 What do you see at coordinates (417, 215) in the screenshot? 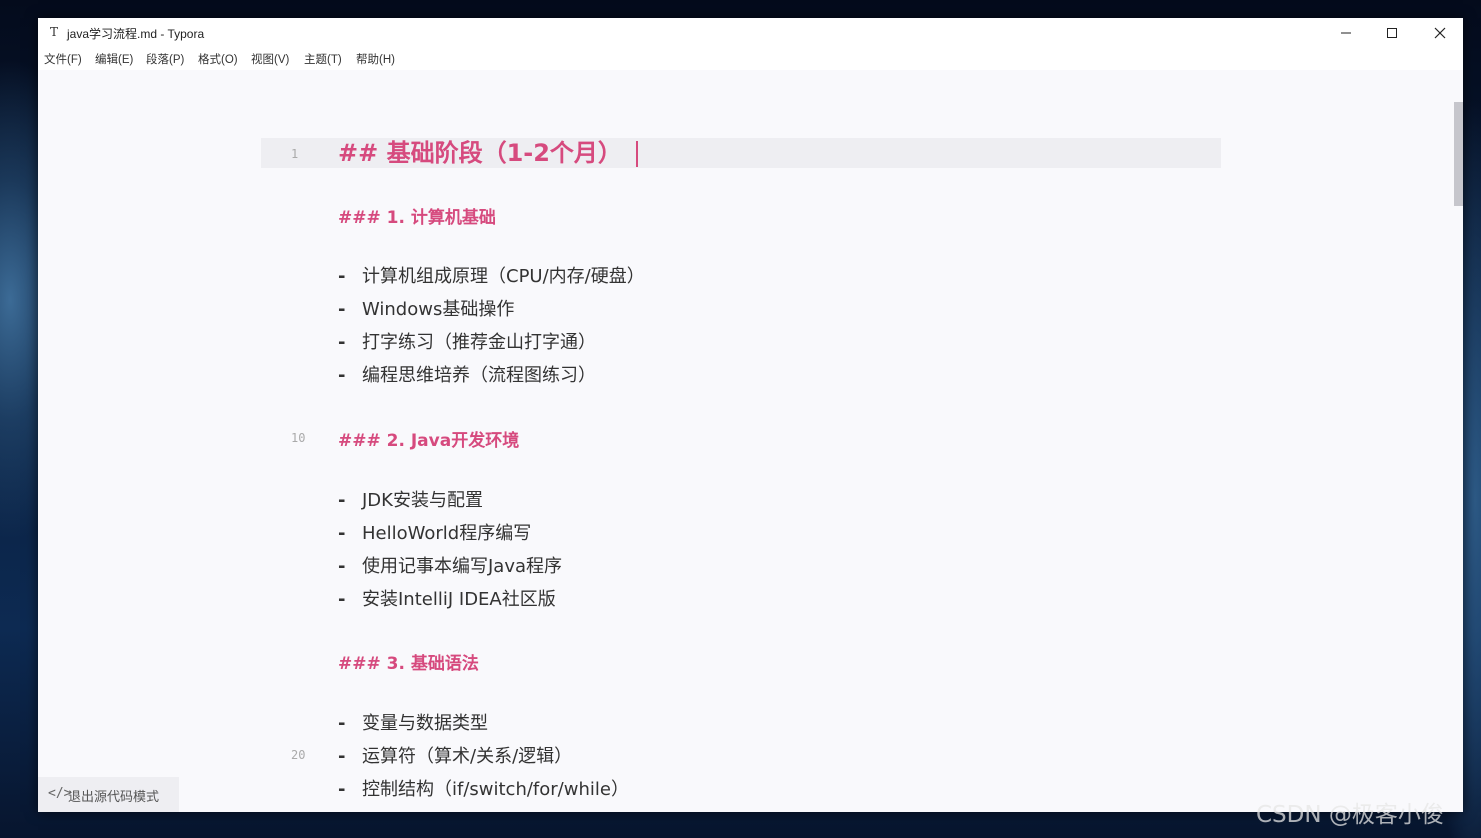
I see `section-heading-1: ### 1. 计算机基础` at bounding box center [417, 215].